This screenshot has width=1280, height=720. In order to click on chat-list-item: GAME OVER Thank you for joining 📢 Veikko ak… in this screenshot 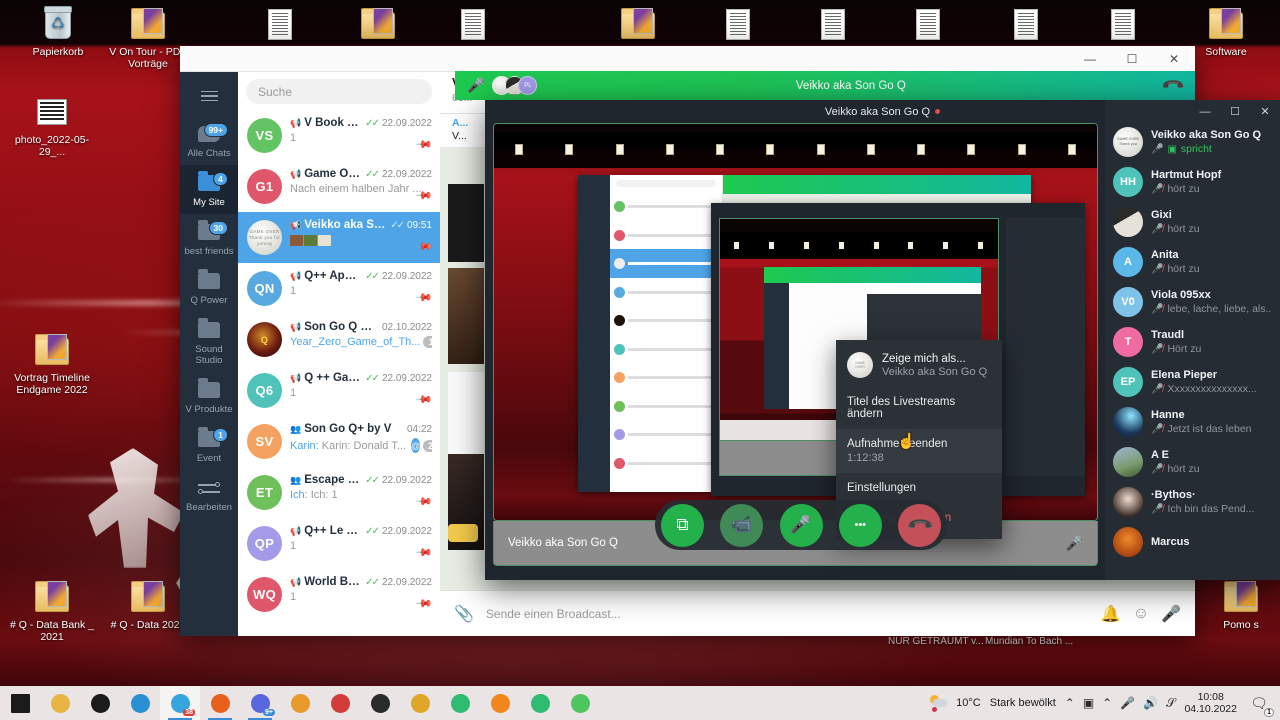, I will do `click(339, 237)`.